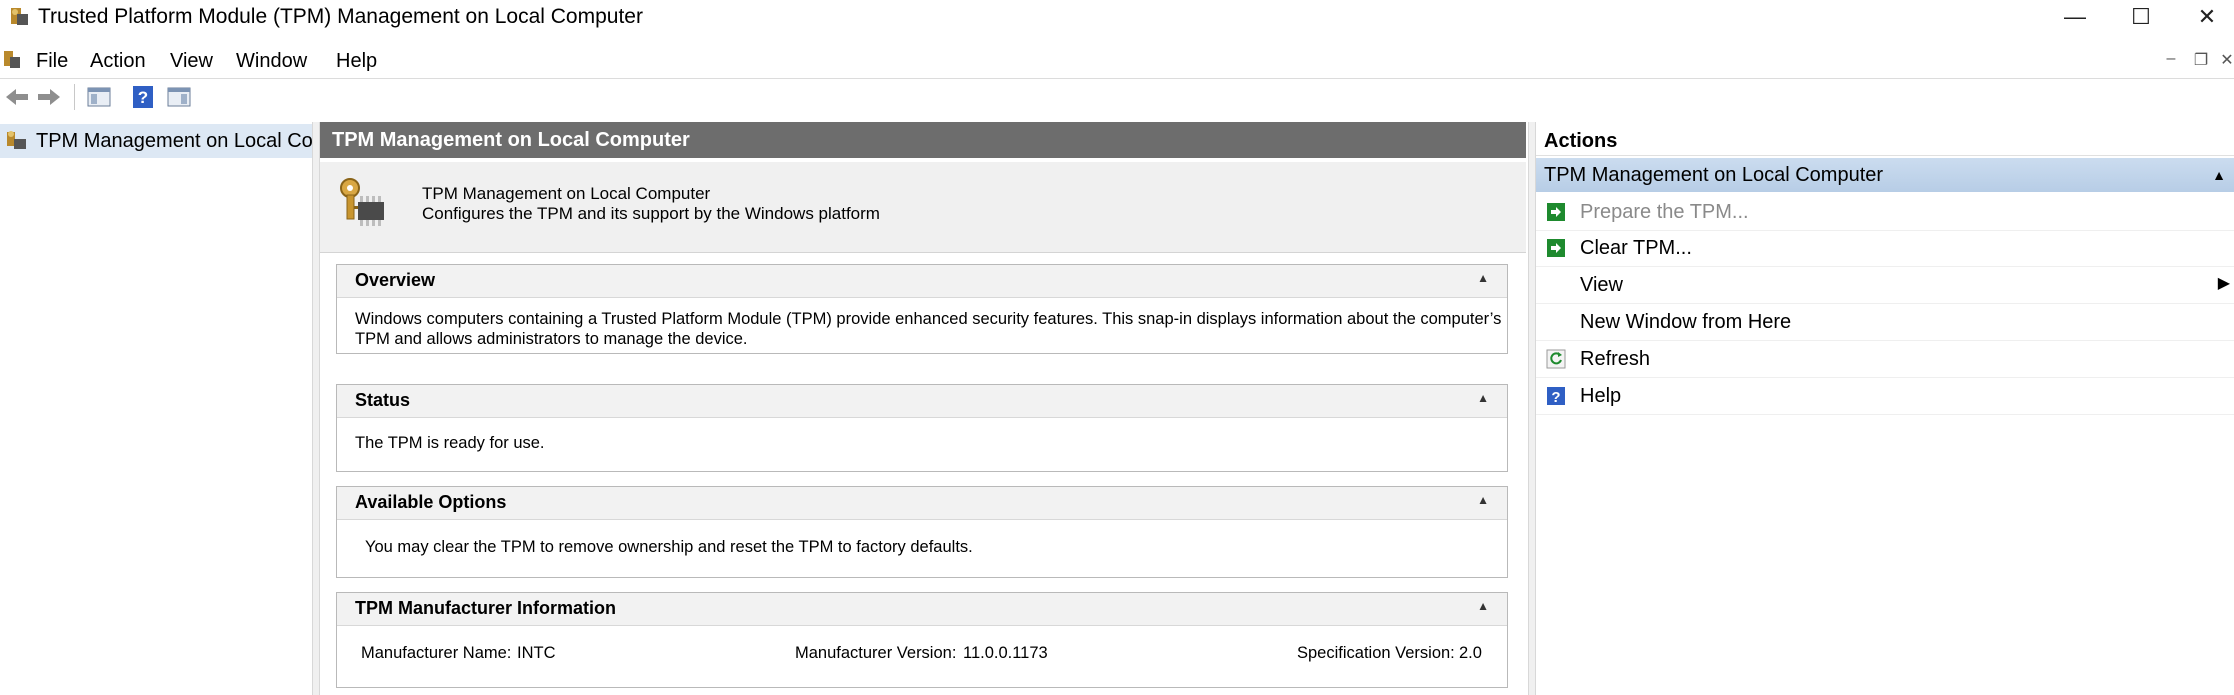 This screenshot has width=2234, height=695. What do you see at coordinates (922, 503) in the screenshot?
I see `available-options-header: Available Options ▲` at bounding box center [922, 503].